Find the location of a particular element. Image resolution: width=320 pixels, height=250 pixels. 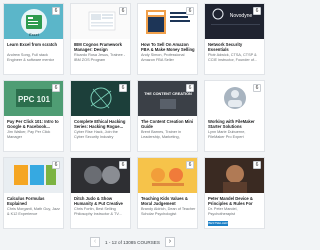

thumb-text: THE CONTENT CREATION is located at coordinates (168, 94).